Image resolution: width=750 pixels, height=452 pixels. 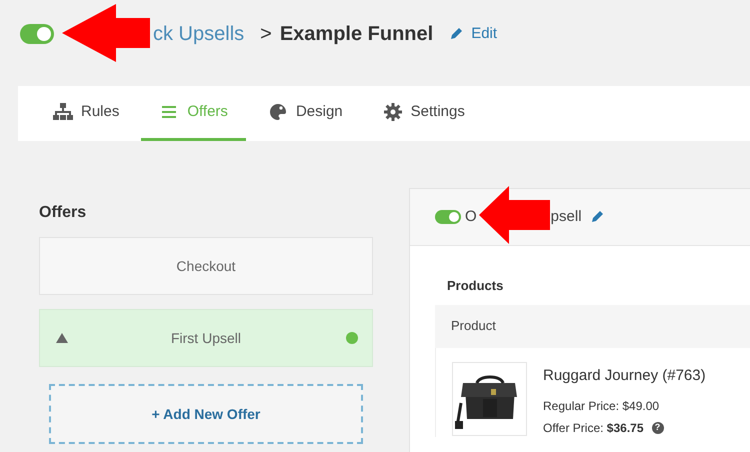 I want to click on palette-icon, so click(x=278, y=112).